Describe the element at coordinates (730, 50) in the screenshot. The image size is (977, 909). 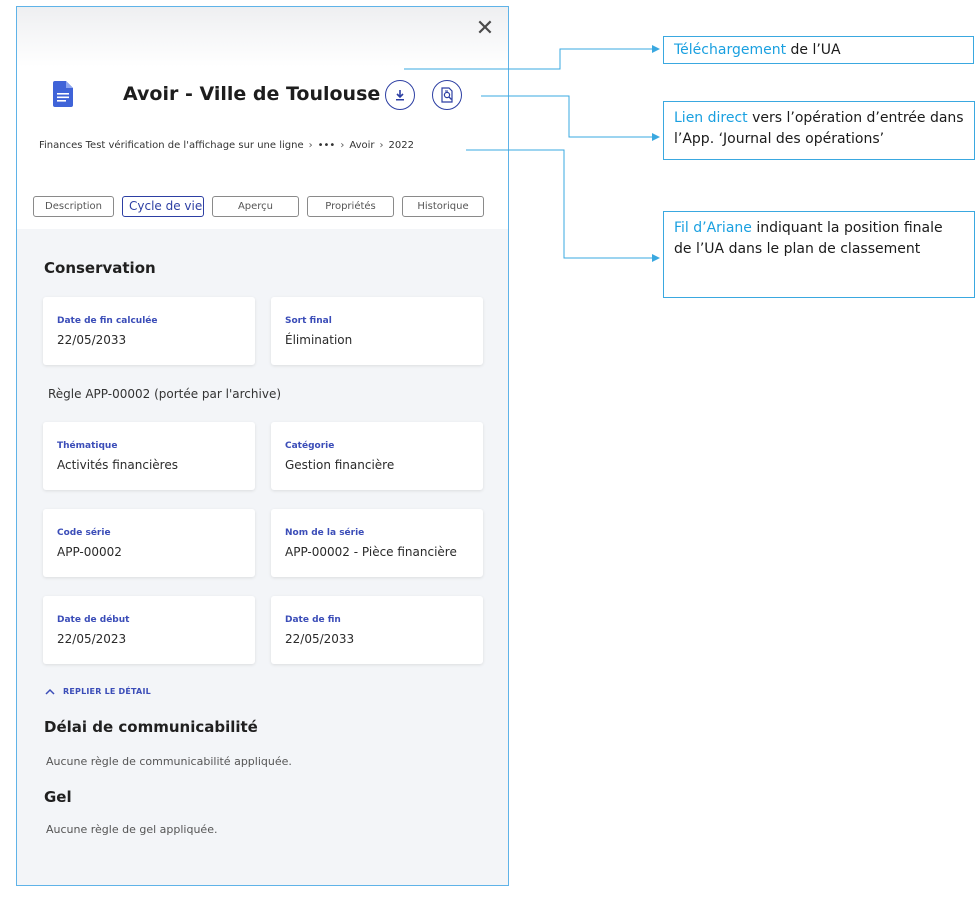
I see `annotation-highlight: Téléchargement` at that location.